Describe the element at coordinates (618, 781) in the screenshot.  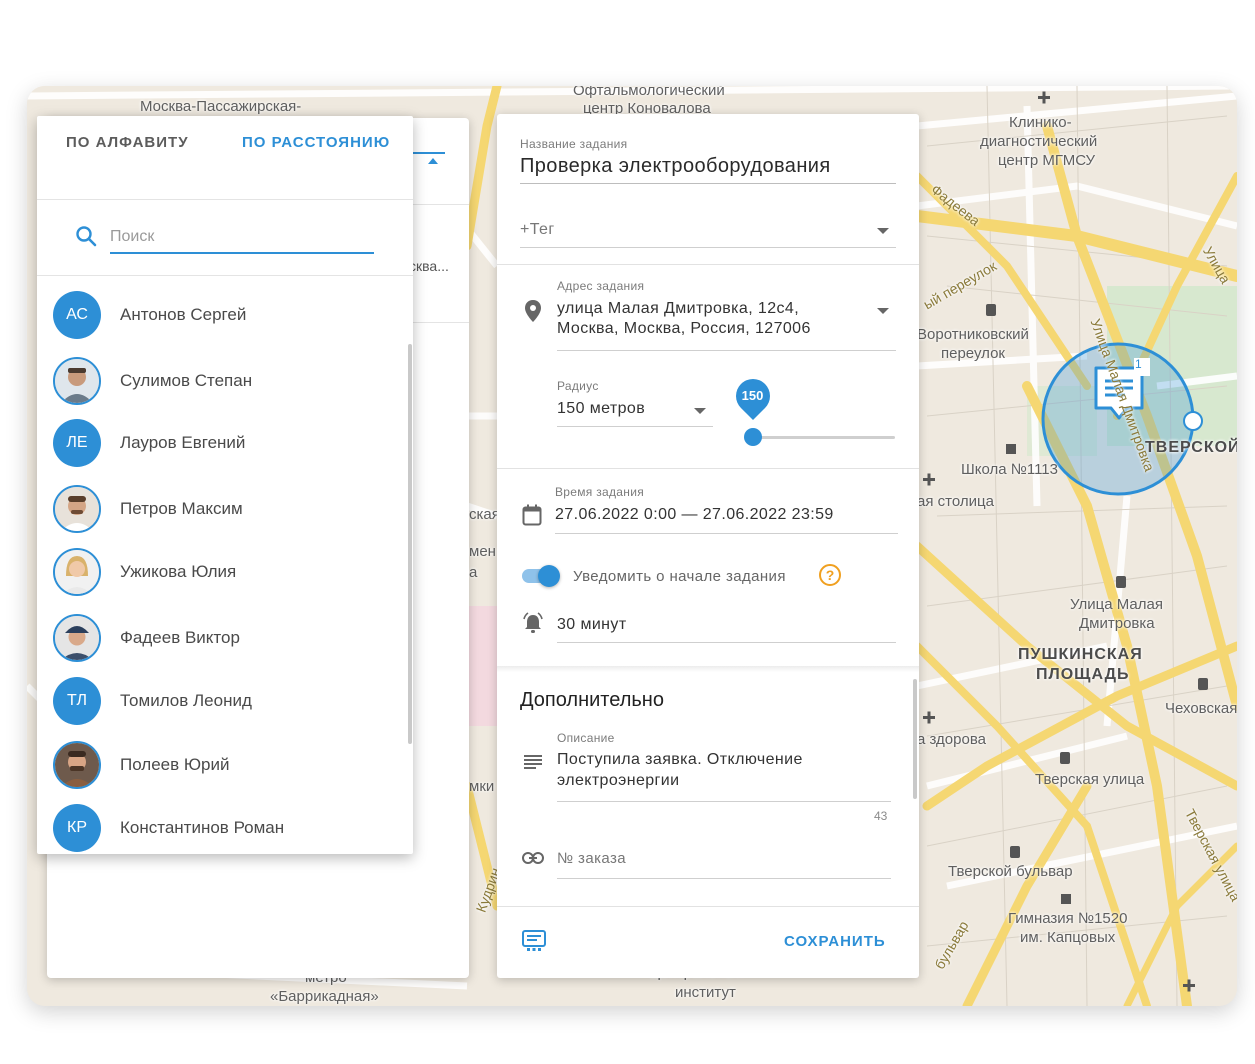
I see `description-line-2: электроэнергии` at that location.